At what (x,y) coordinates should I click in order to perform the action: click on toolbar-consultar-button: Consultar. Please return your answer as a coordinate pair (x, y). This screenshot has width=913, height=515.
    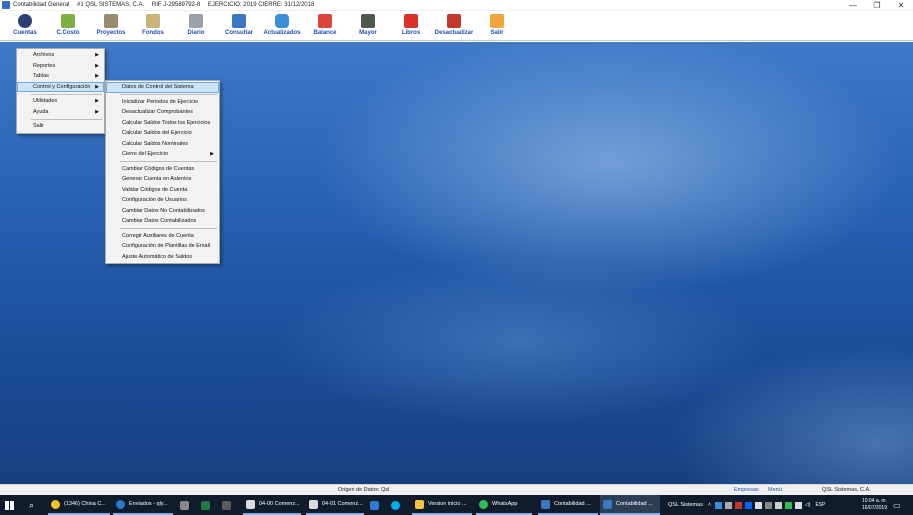
    Looking at the image, I should click on (239, 26).